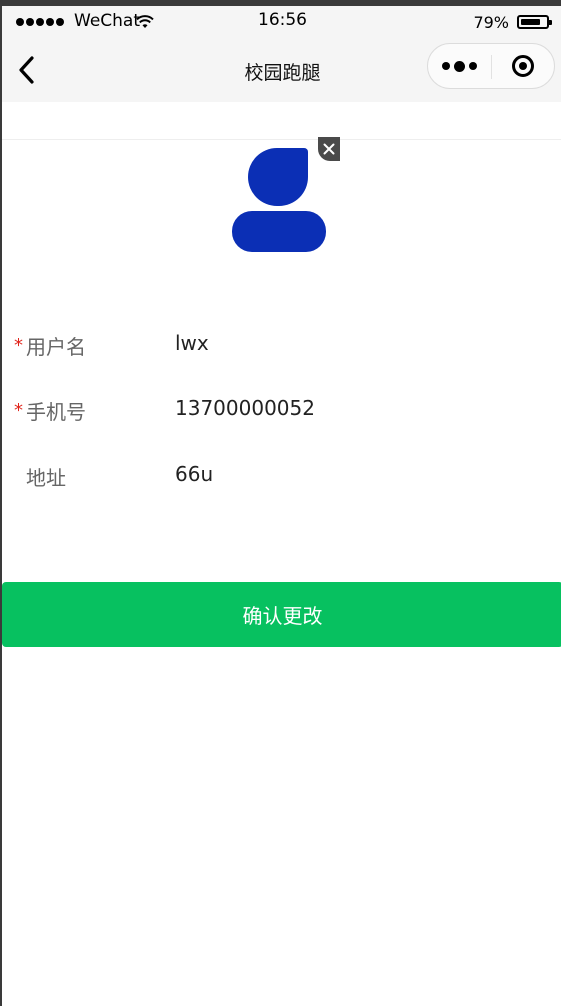  Describe the element at coordinates (46, 478) in the screenshot. I see `address-label-text: 地址` at that location.